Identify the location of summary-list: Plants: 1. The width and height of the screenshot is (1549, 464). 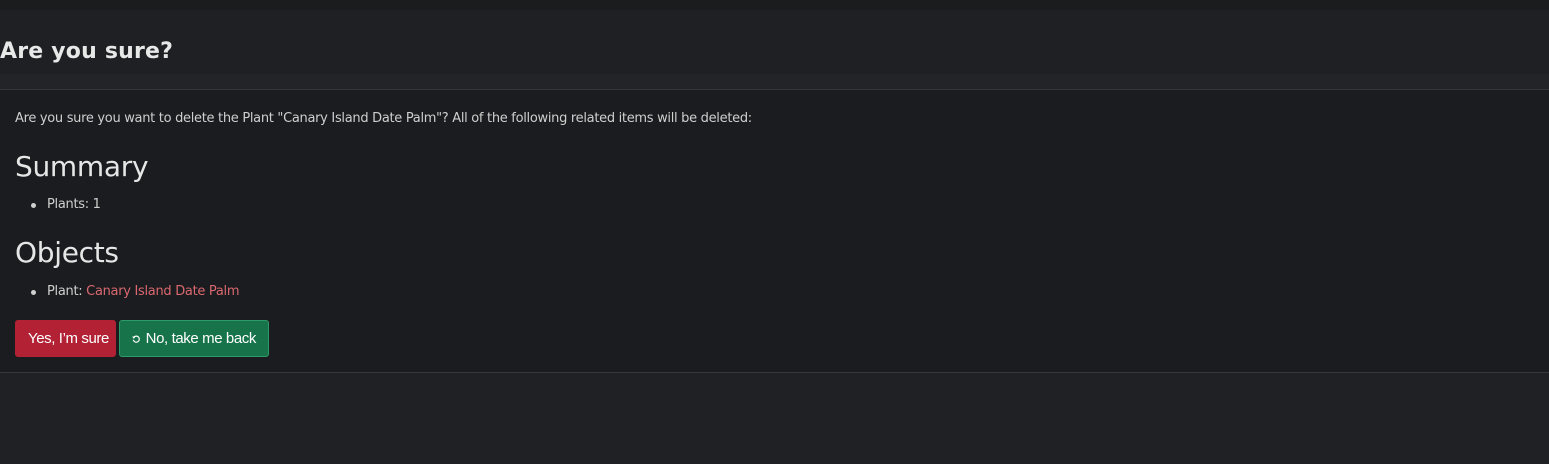
(66, 204).